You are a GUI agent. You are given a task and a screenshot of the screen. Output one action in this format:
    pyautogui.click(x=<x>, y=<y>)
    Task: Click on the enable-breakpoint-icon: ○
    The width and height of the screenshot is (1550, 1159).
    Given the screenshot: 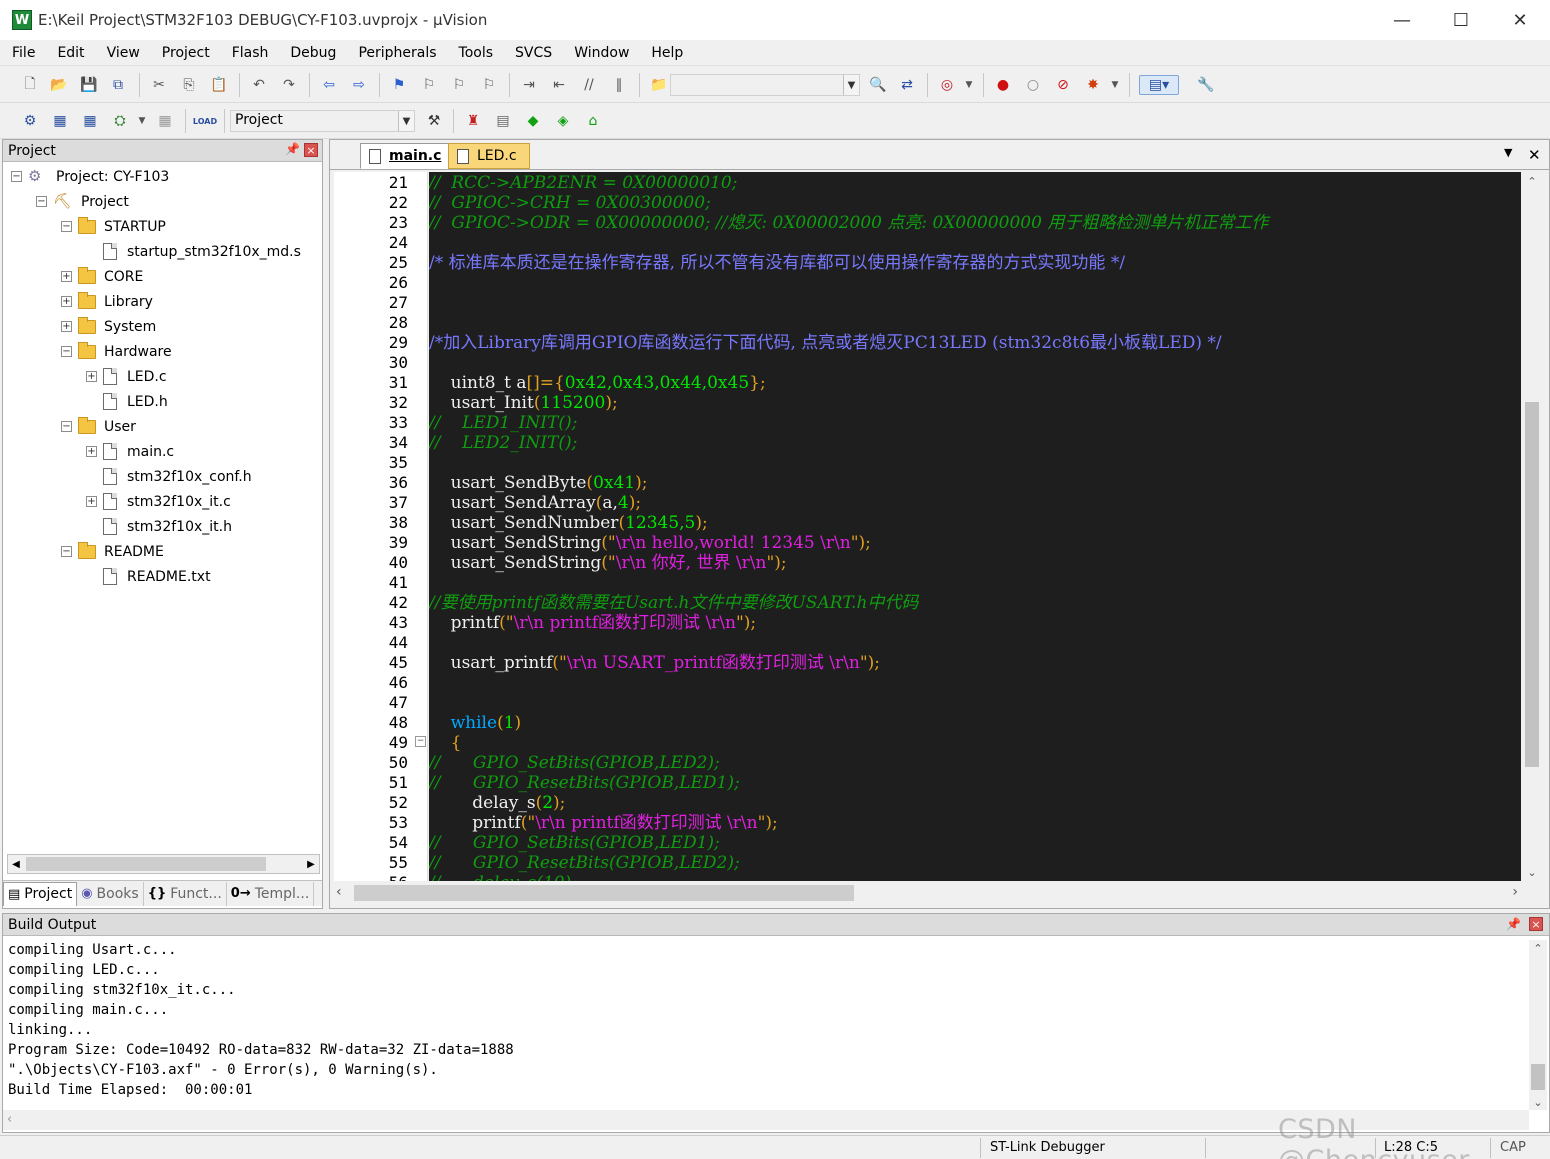 What is the action you would take?
    pyautogui.click(x=1033, y=85)
    